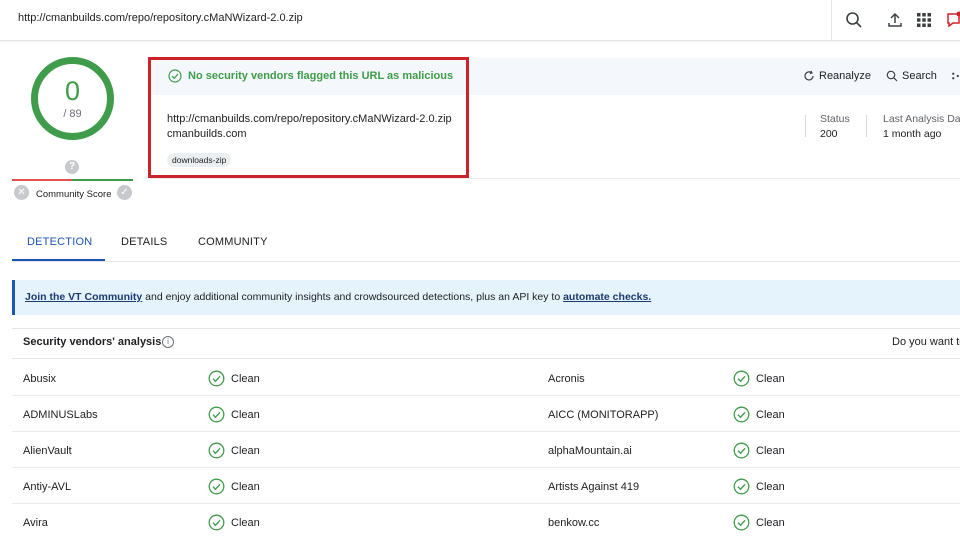 The height and width of the screenshot is (540, 960). I want to click on vendors-right-text: Do you want to, so click(926, 342).